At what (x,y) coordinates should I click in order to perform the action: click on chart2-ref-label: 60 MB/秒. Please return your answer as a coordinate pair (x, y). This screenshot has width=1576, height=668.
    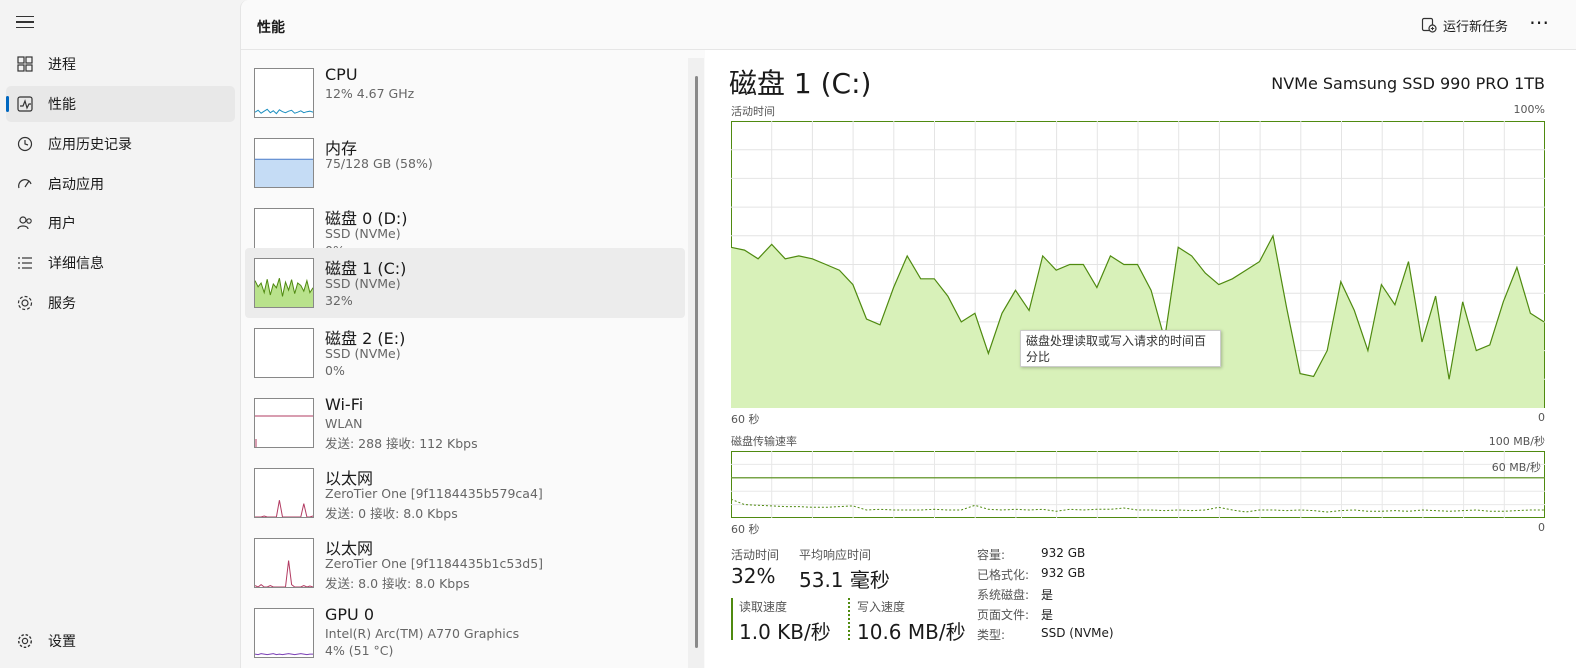
    Looking at the image, I should click on (1516, 467).